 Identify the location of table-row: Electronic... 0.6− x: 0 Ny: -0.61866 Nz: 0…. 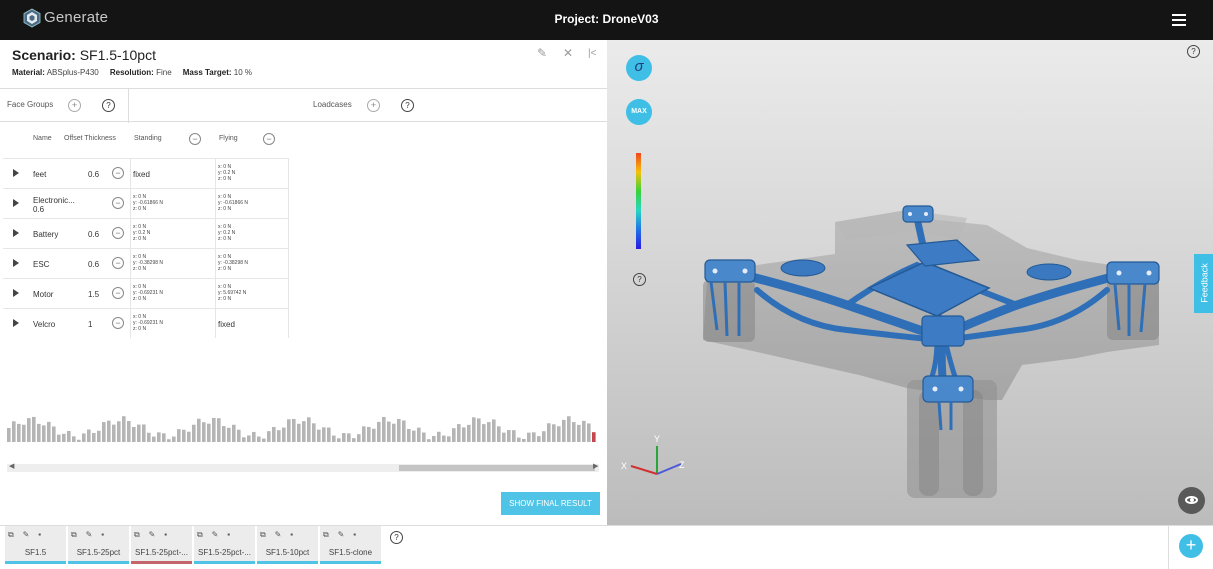
(145, 203).